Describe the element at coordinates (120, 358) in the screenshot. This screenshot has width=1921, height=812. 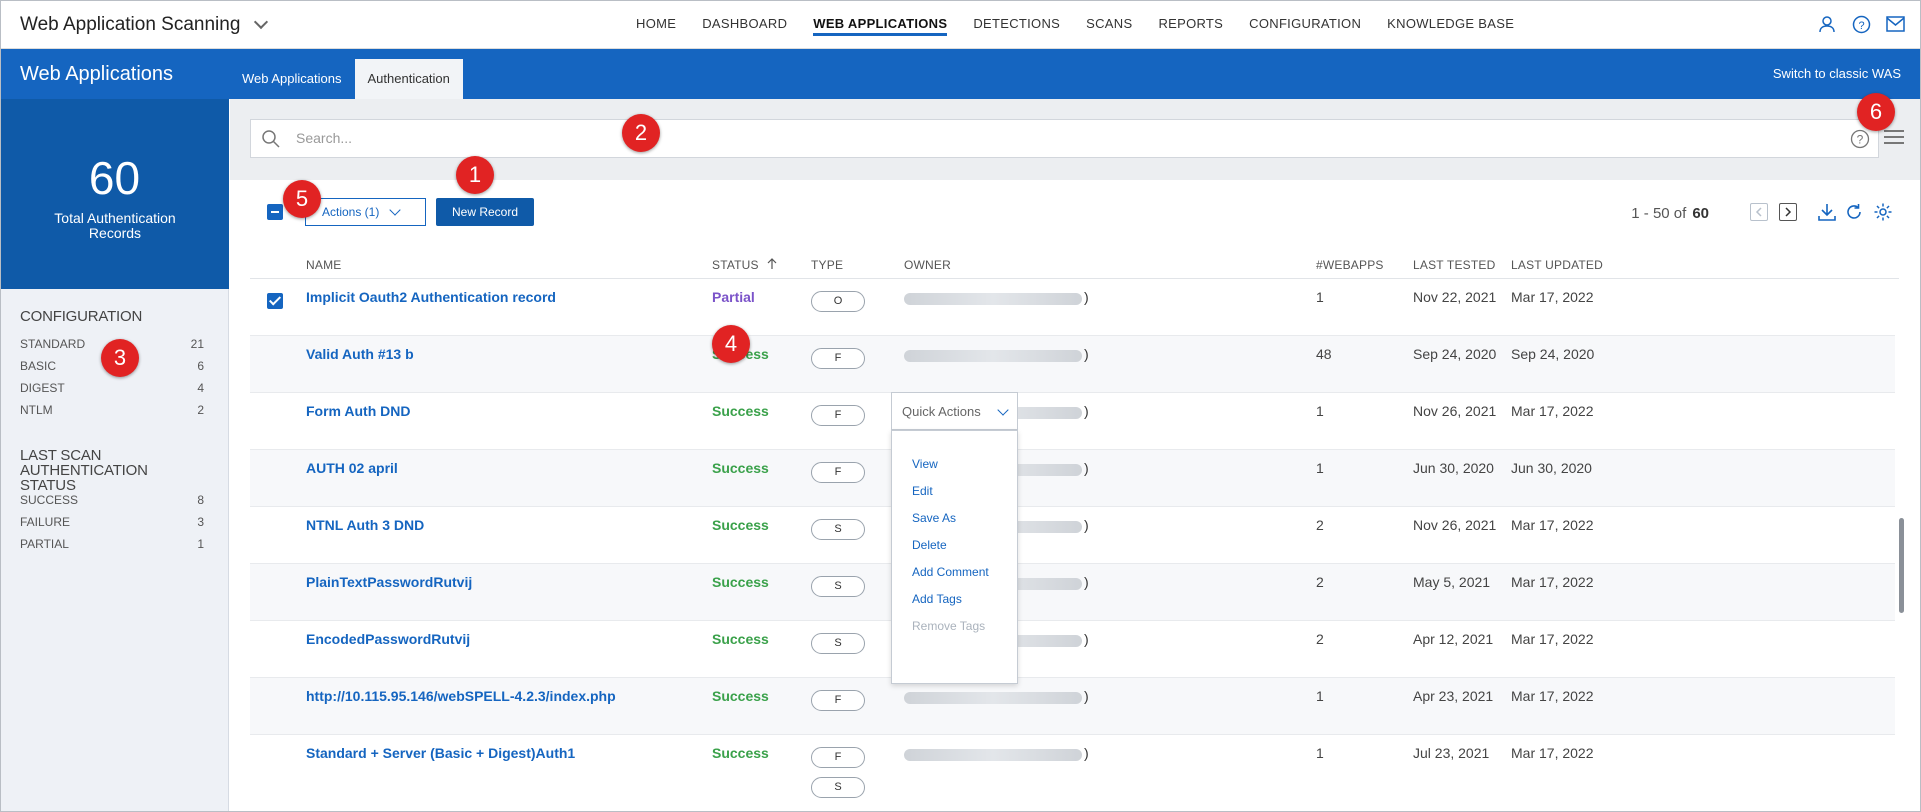
I see `callout-3: 3` at that location.